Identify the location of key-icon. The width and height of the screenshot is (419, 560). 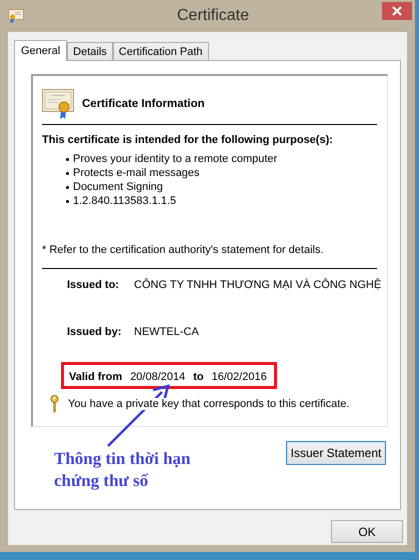
(54, 404).